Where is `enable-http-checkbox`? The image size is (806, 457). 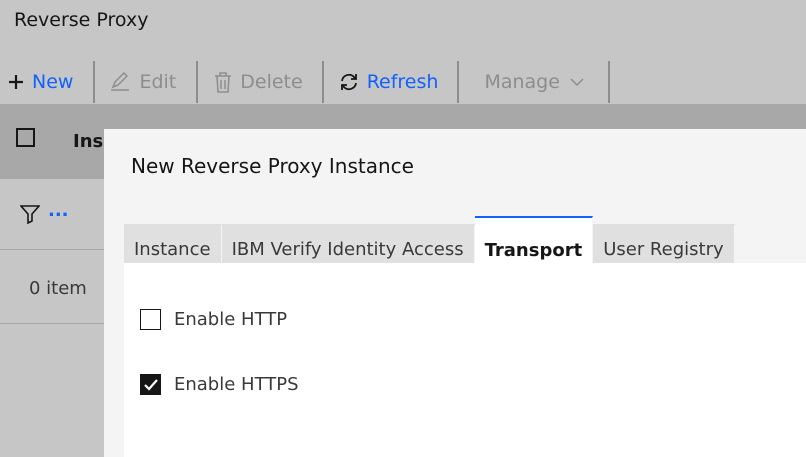
enable-http-checkbox is located at coordinates (150, 319).